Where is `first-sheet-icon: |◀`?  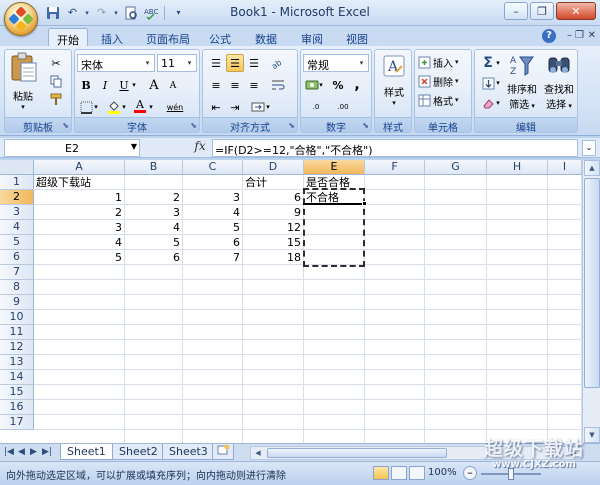 first-sheet-icon: |◀ is located at coordinates (9, 452).